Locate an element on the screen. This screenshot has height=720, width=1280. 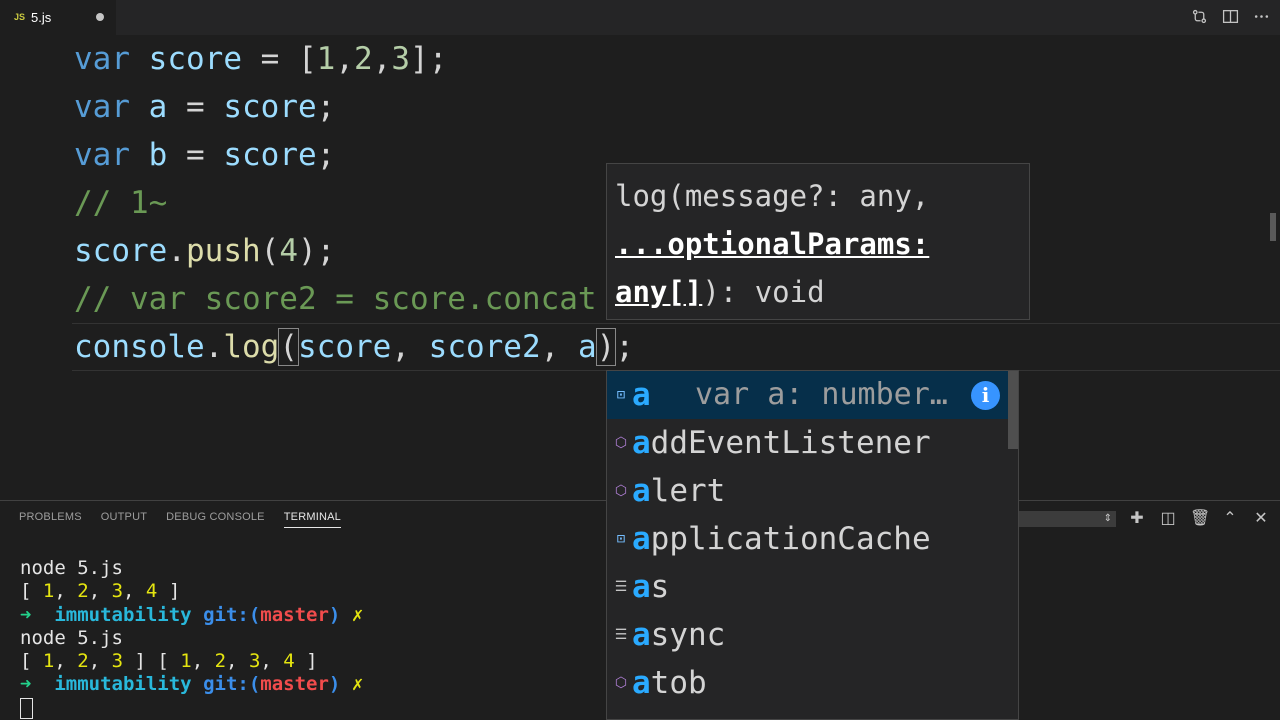
code-line-5: score.push(4); is located at coordinates (204, 251).